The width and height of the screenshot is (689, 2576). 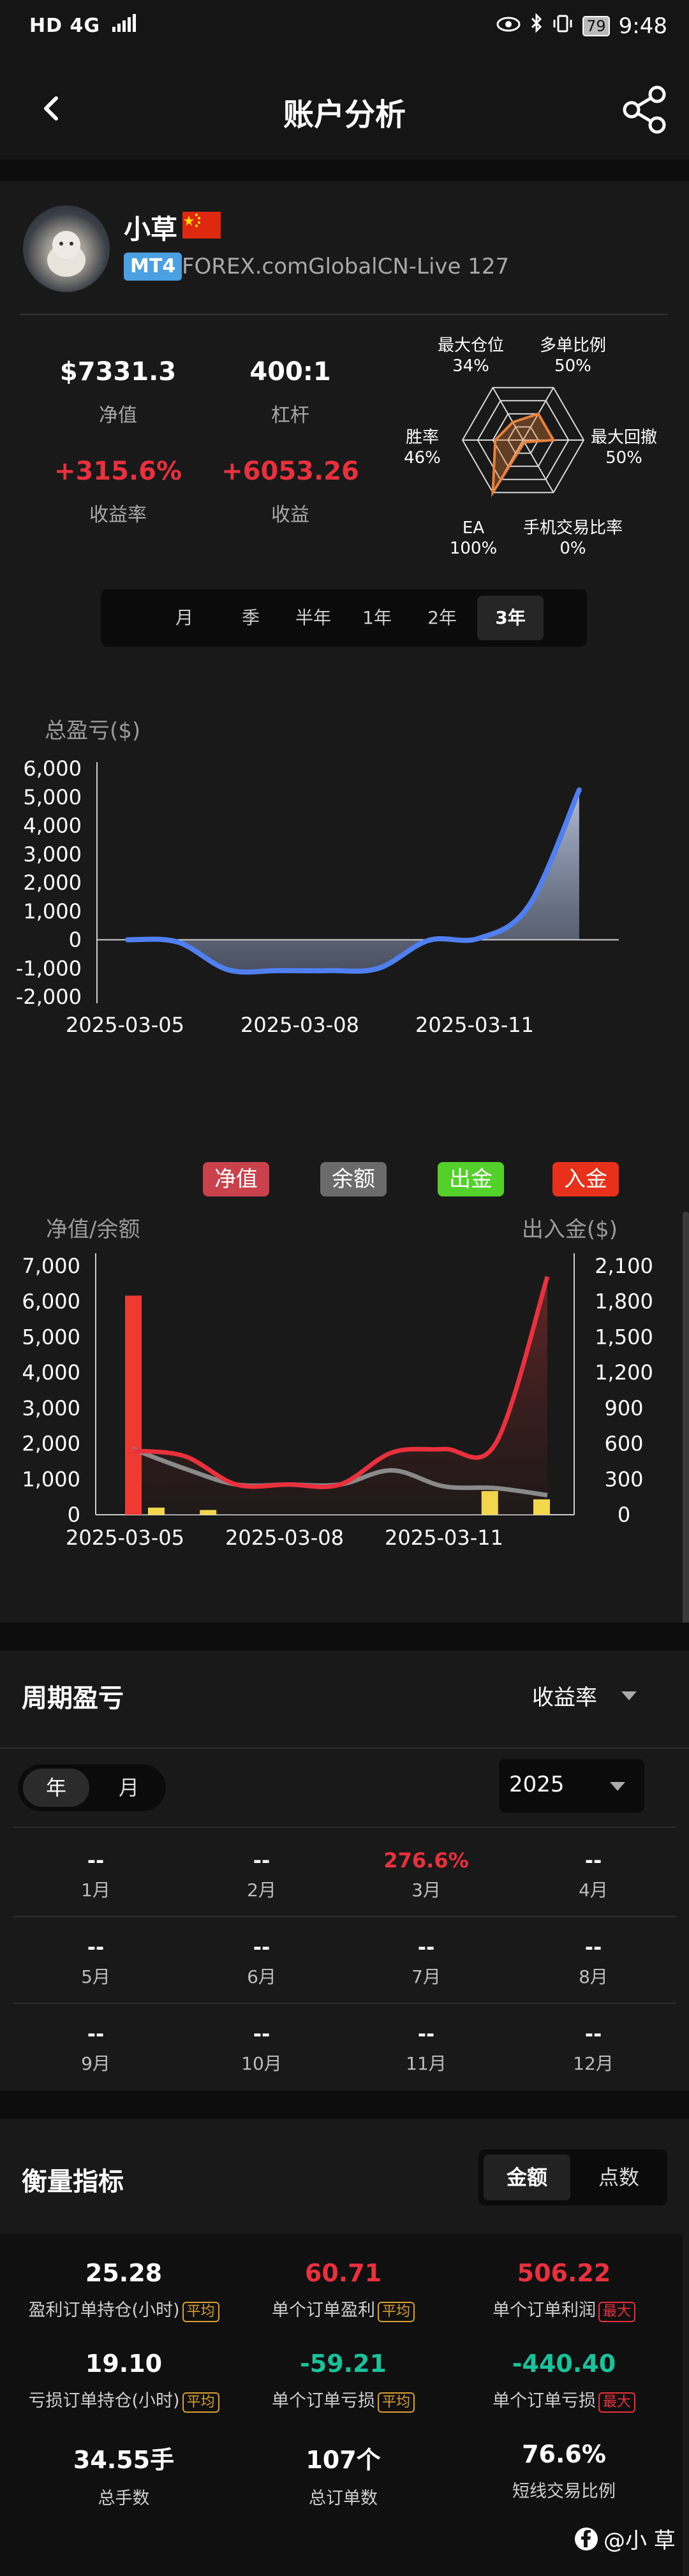 What do you see at coordinates (133, 1405) in the screenshot?
I see `deposit-bar` at bounding box center [133, 1405].